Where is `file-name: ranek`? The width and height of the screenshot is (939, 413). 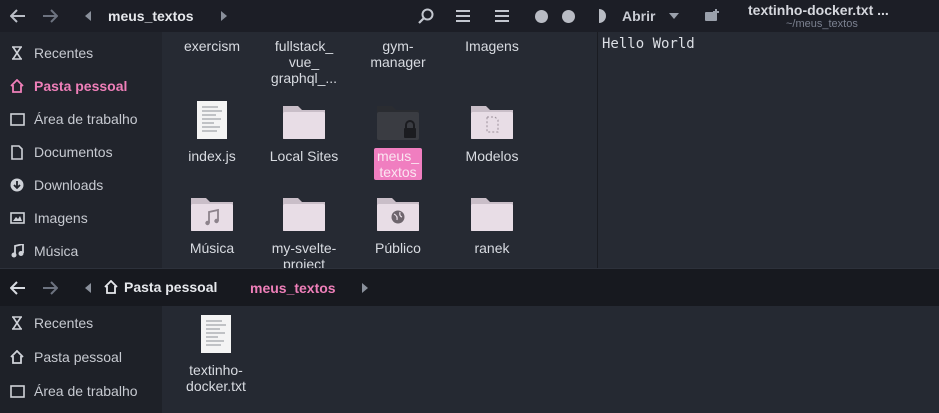
file-name: ranek is located at coordinates (492, 248).